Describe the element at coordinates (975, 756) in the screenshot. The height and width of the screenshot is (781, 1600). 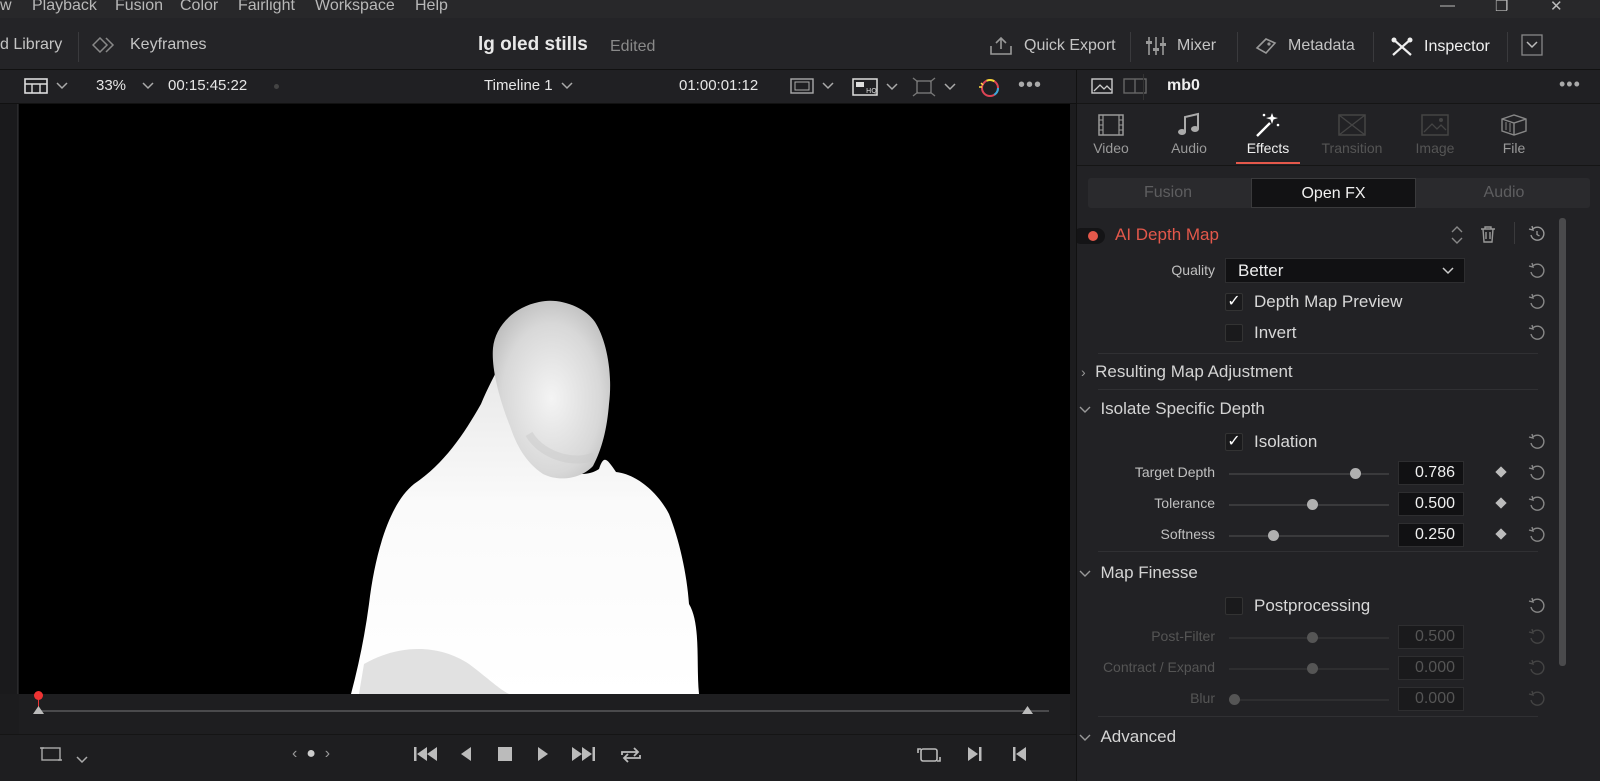
I see `next-edit-button` at that location.